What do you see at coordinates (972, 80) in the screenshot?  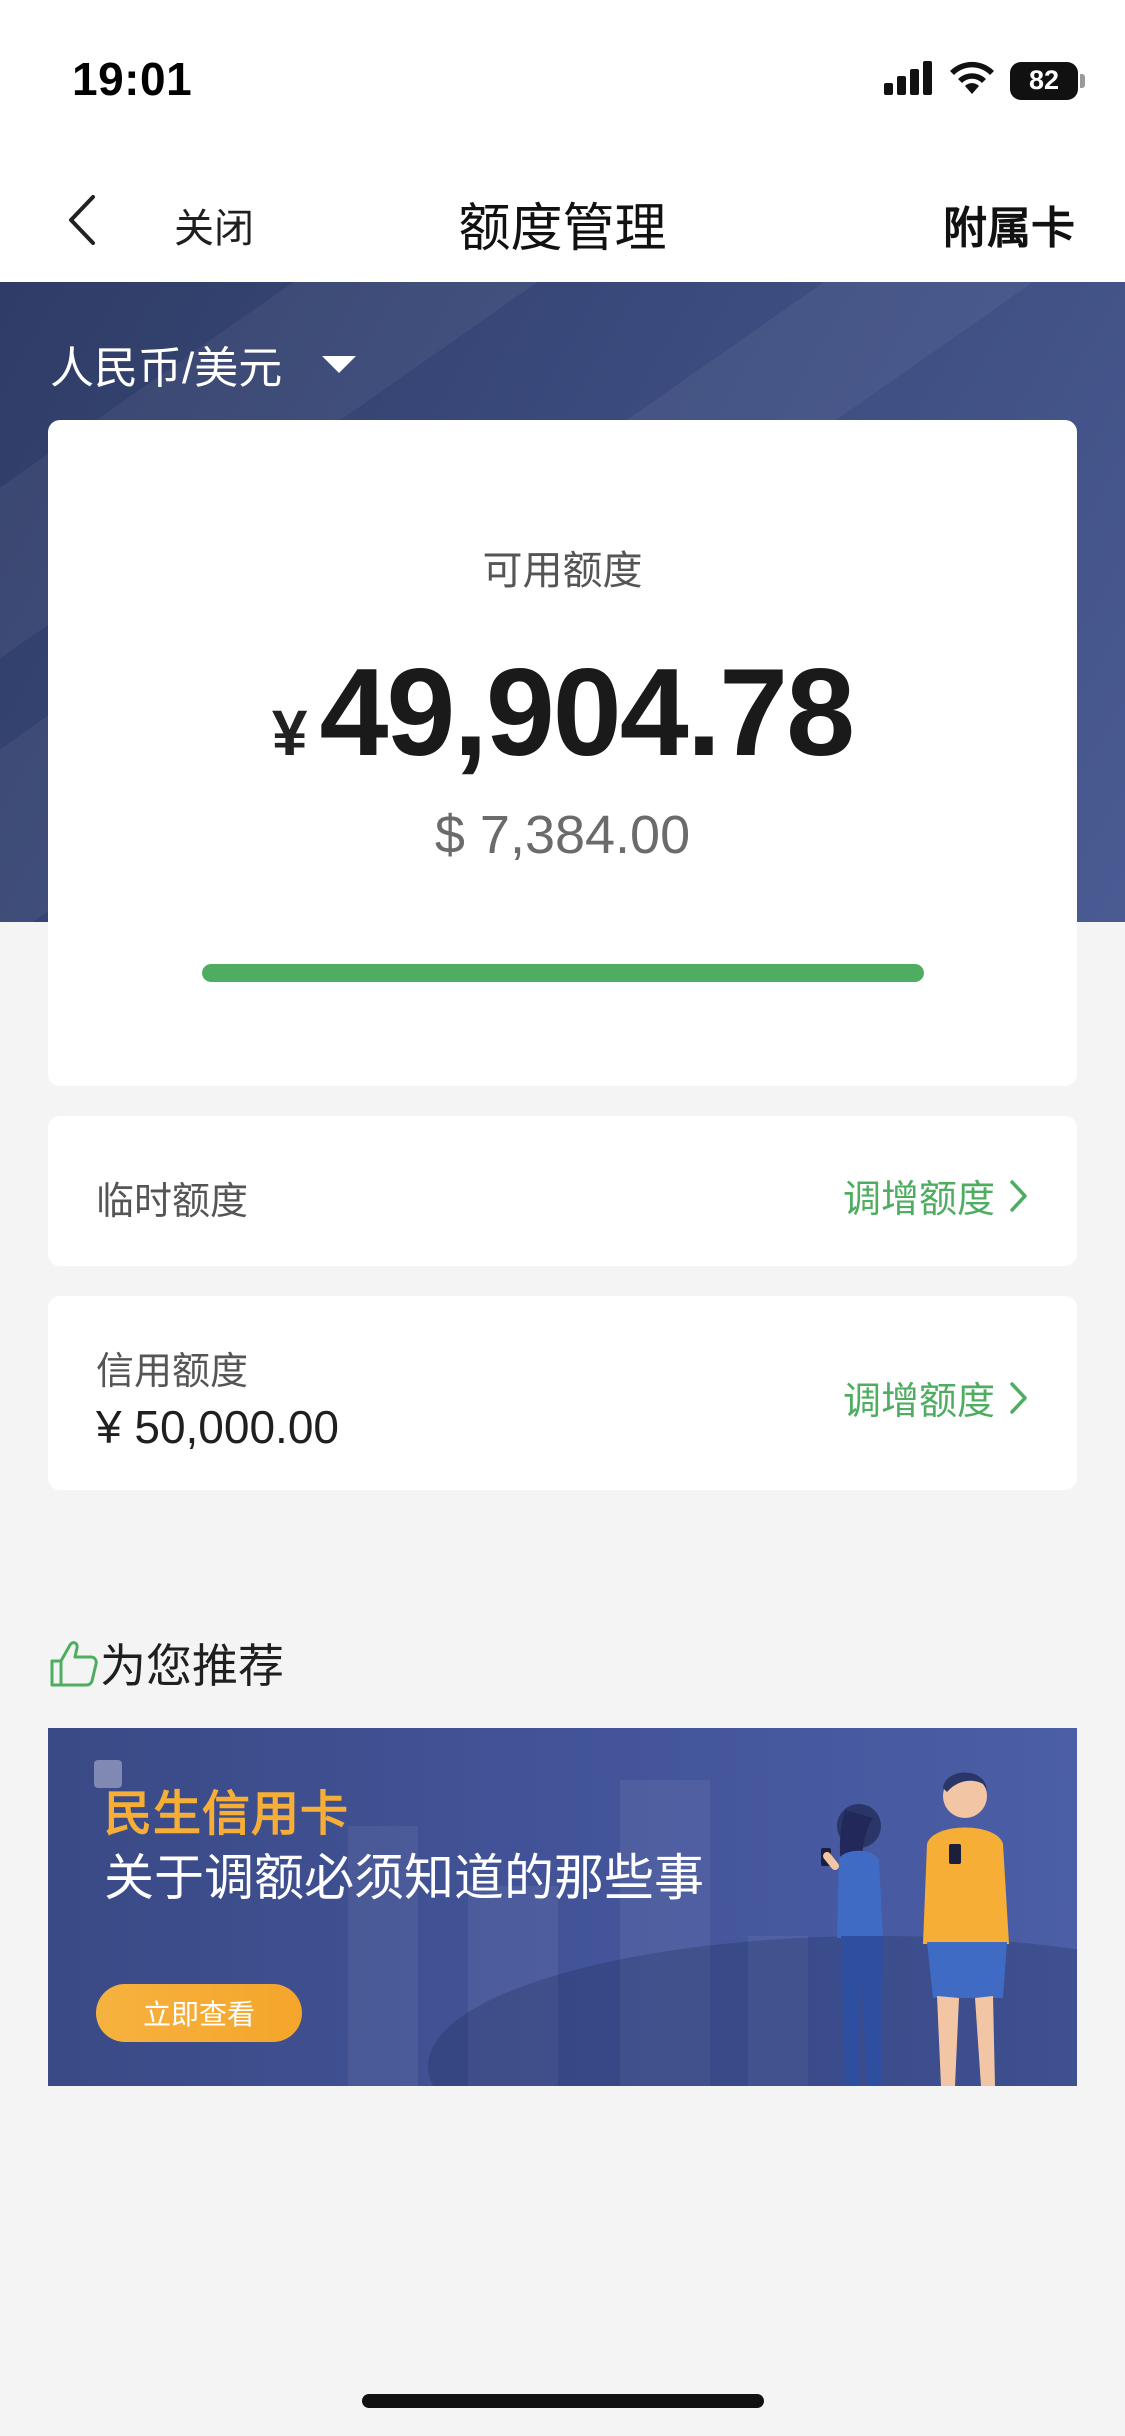 I see `wifi-icon` at bounding box center [972, 80].